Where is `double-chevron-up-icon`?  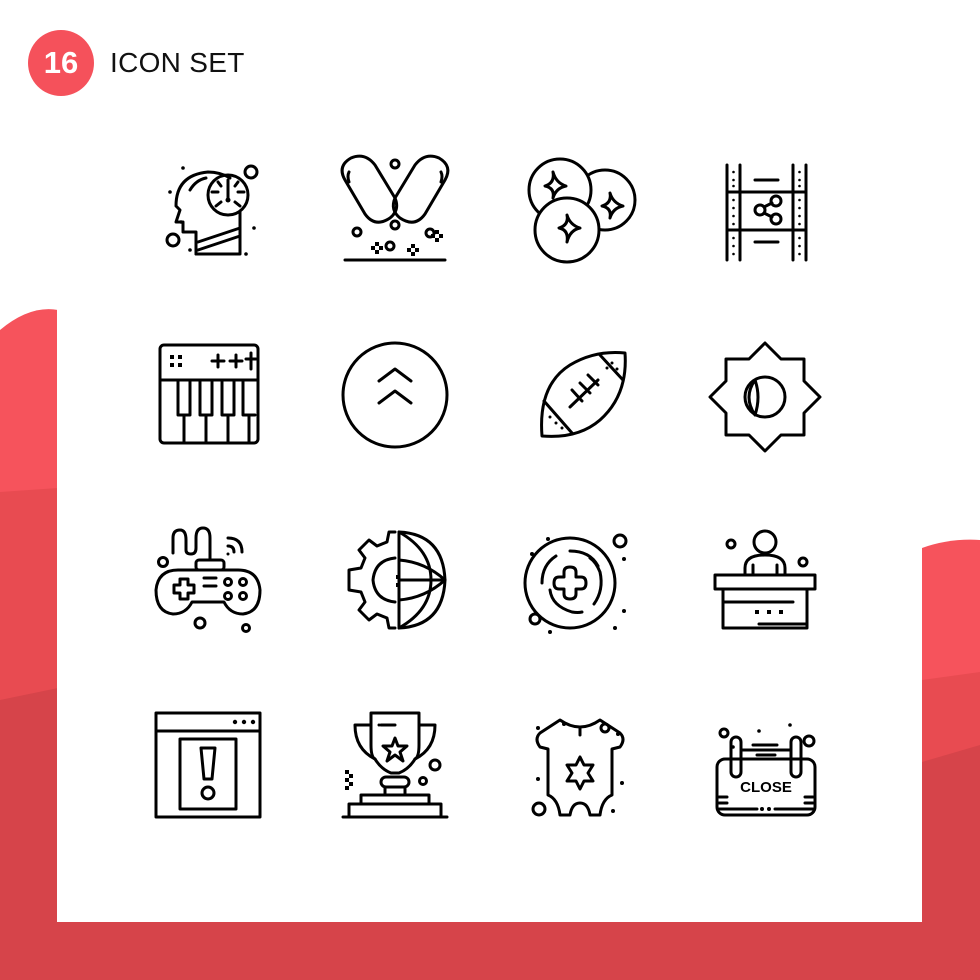 double-chevron-up-icon is located at coordinates (395, 395).